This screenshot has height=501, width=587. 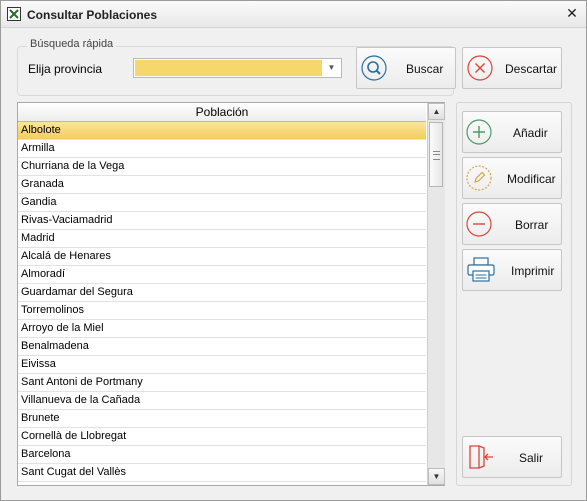 What do you see at coordinates (222, 383) in the screenshot?
I see `table-row: Sant Antoni de Portmany` at bounding box center [222, 383].